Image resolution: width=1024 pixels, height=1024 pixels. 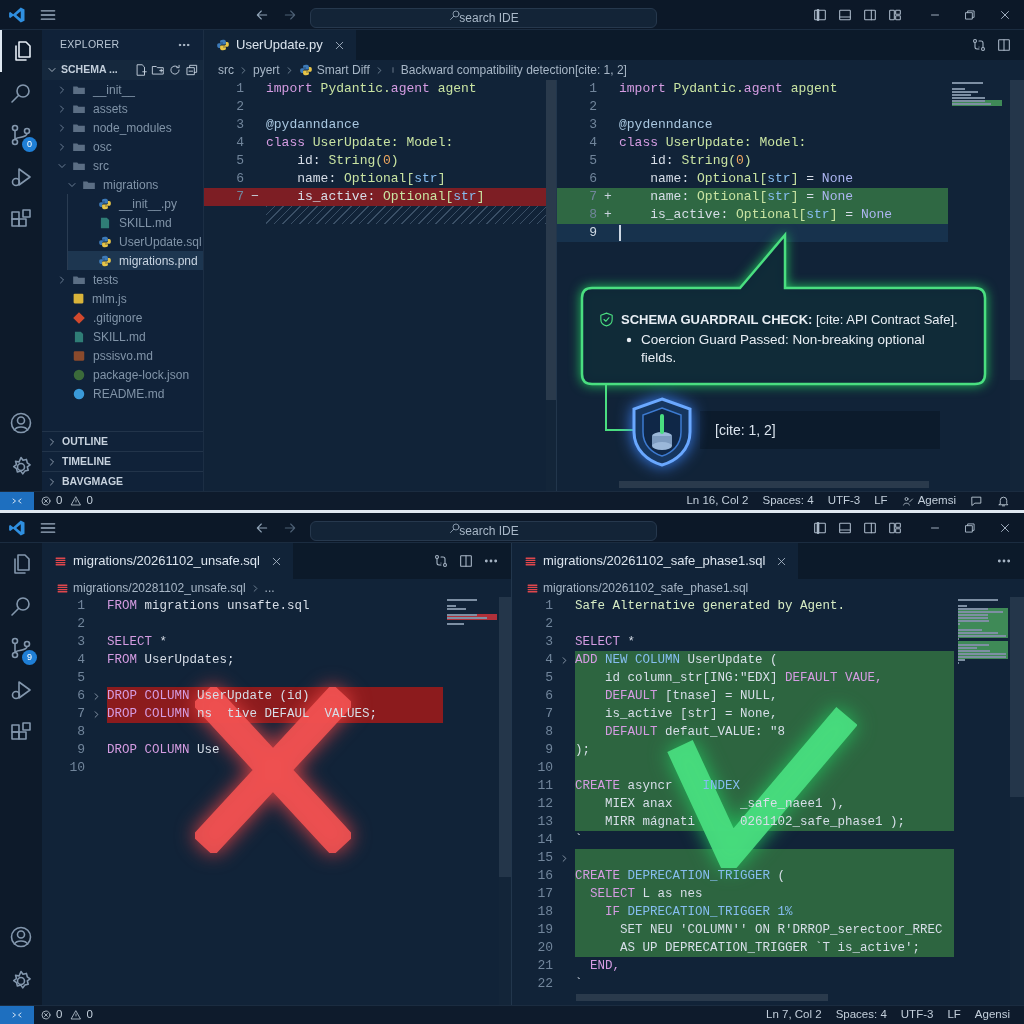 I want to click on tree-item: UserUpdate.sql, so click(x=135, y=241).